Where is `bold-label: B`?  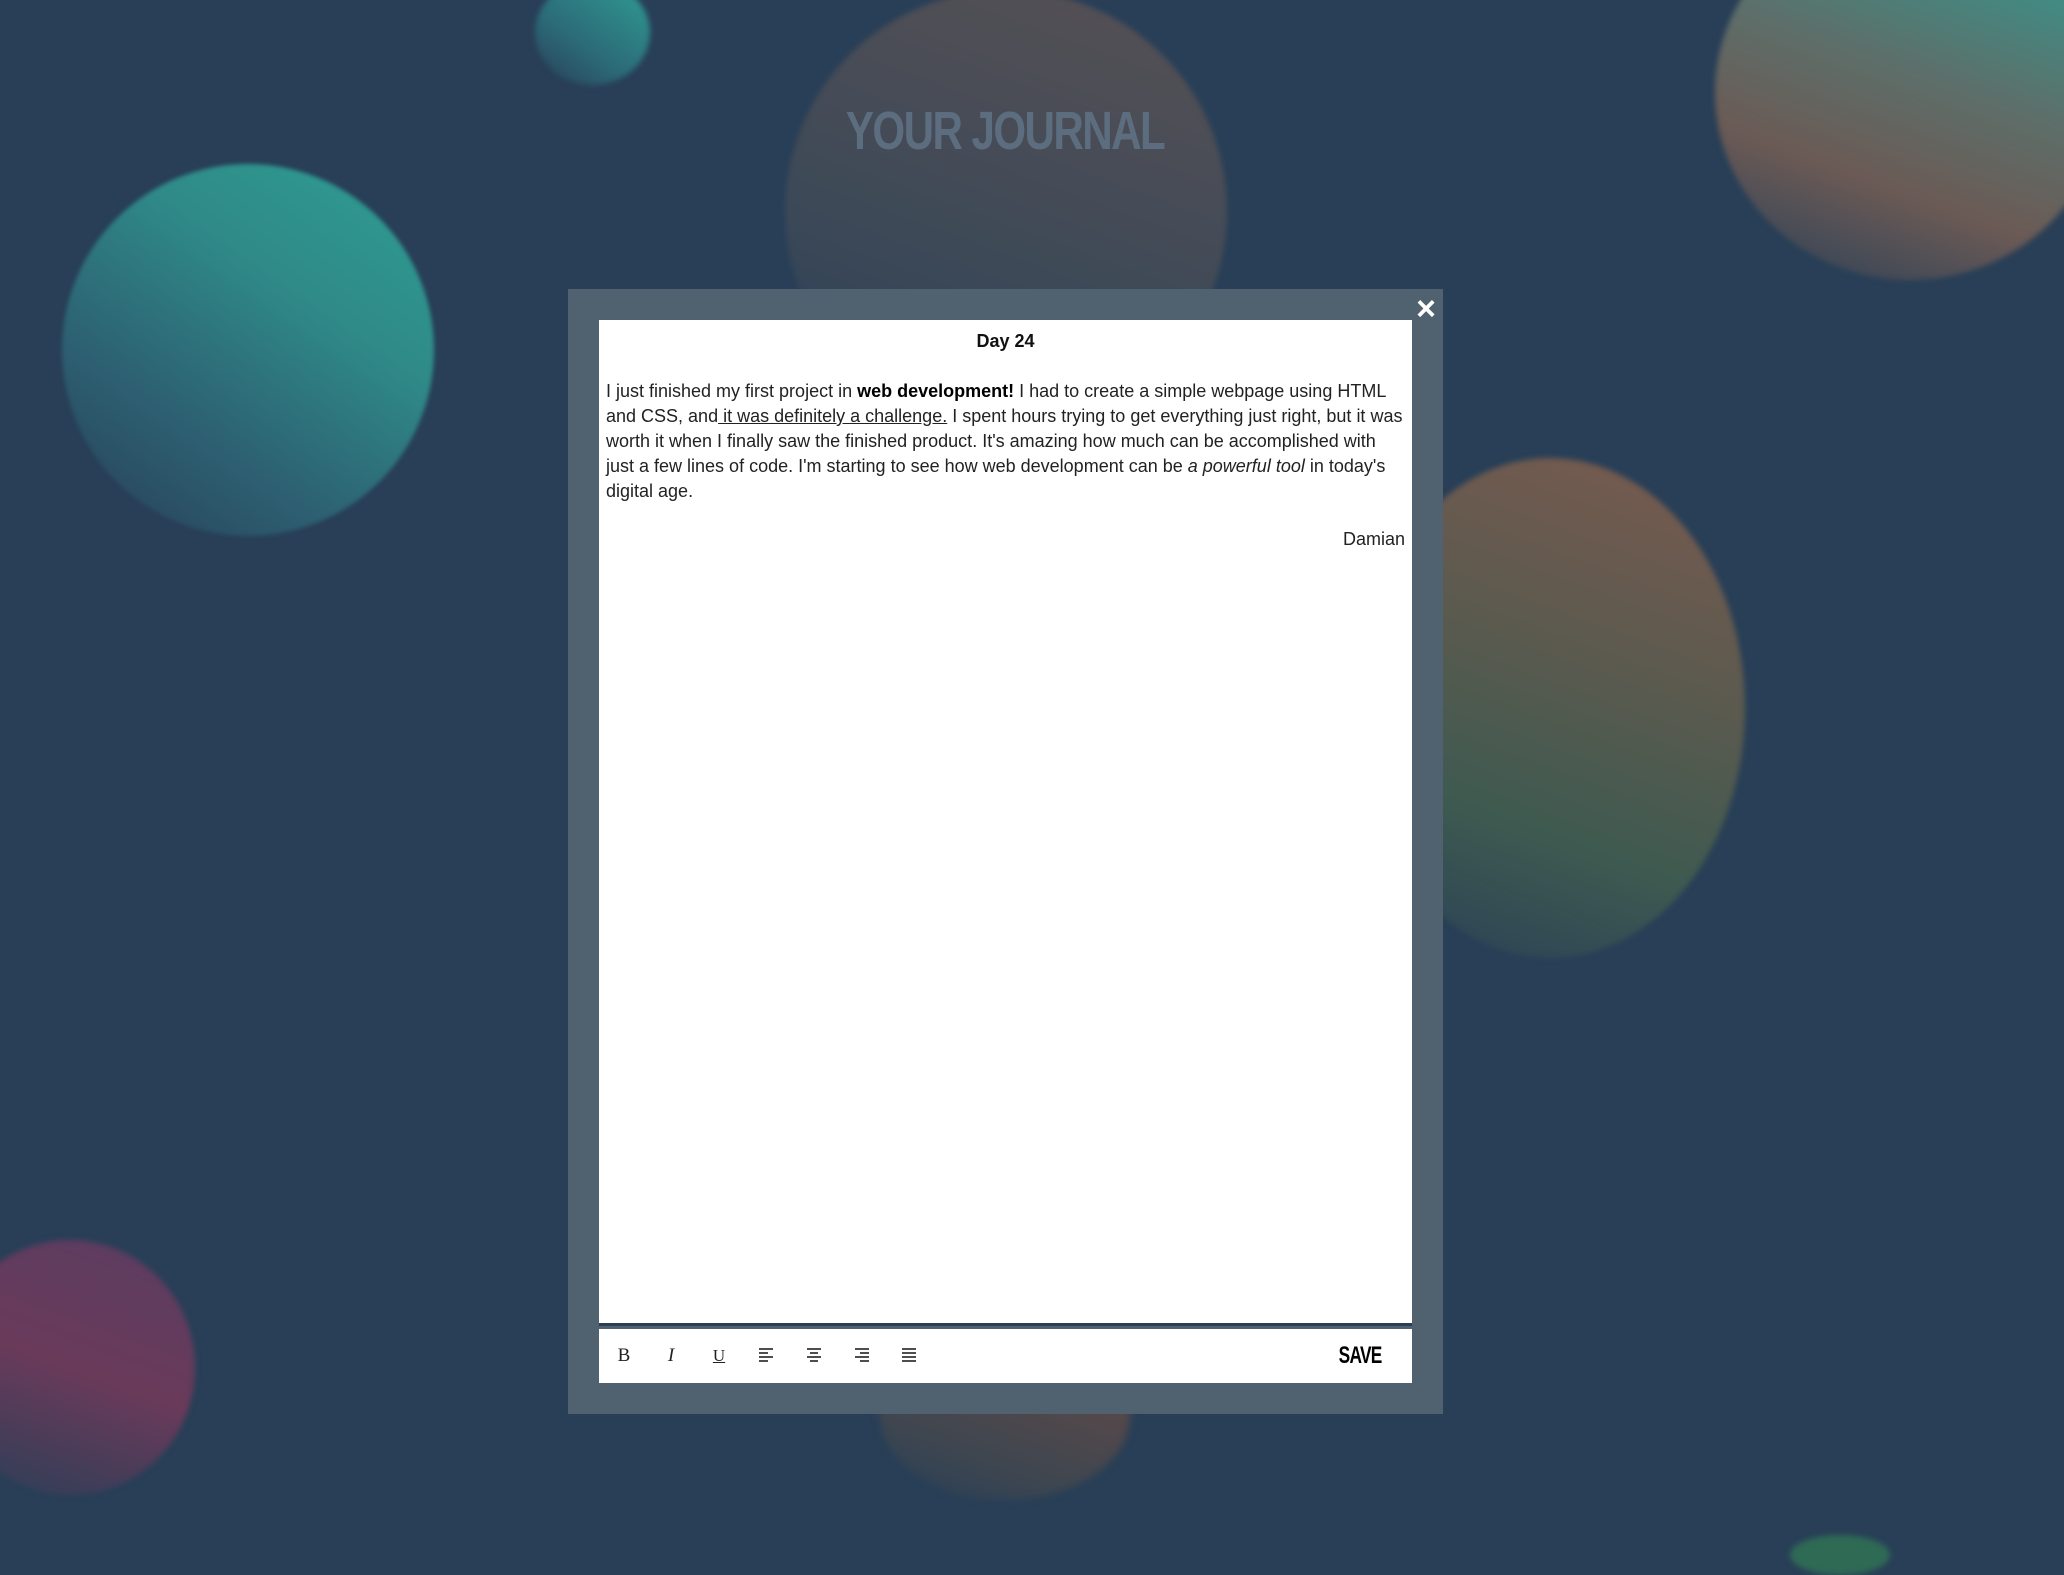 bold-label: B is located at coordinates (624, 1355).